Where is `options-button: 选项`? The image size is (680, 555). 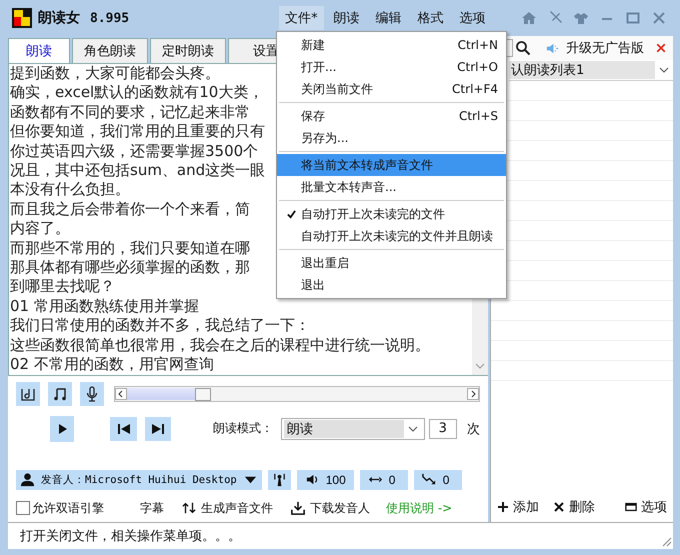 options-button: 选项 is located at coordinates (646, 507).